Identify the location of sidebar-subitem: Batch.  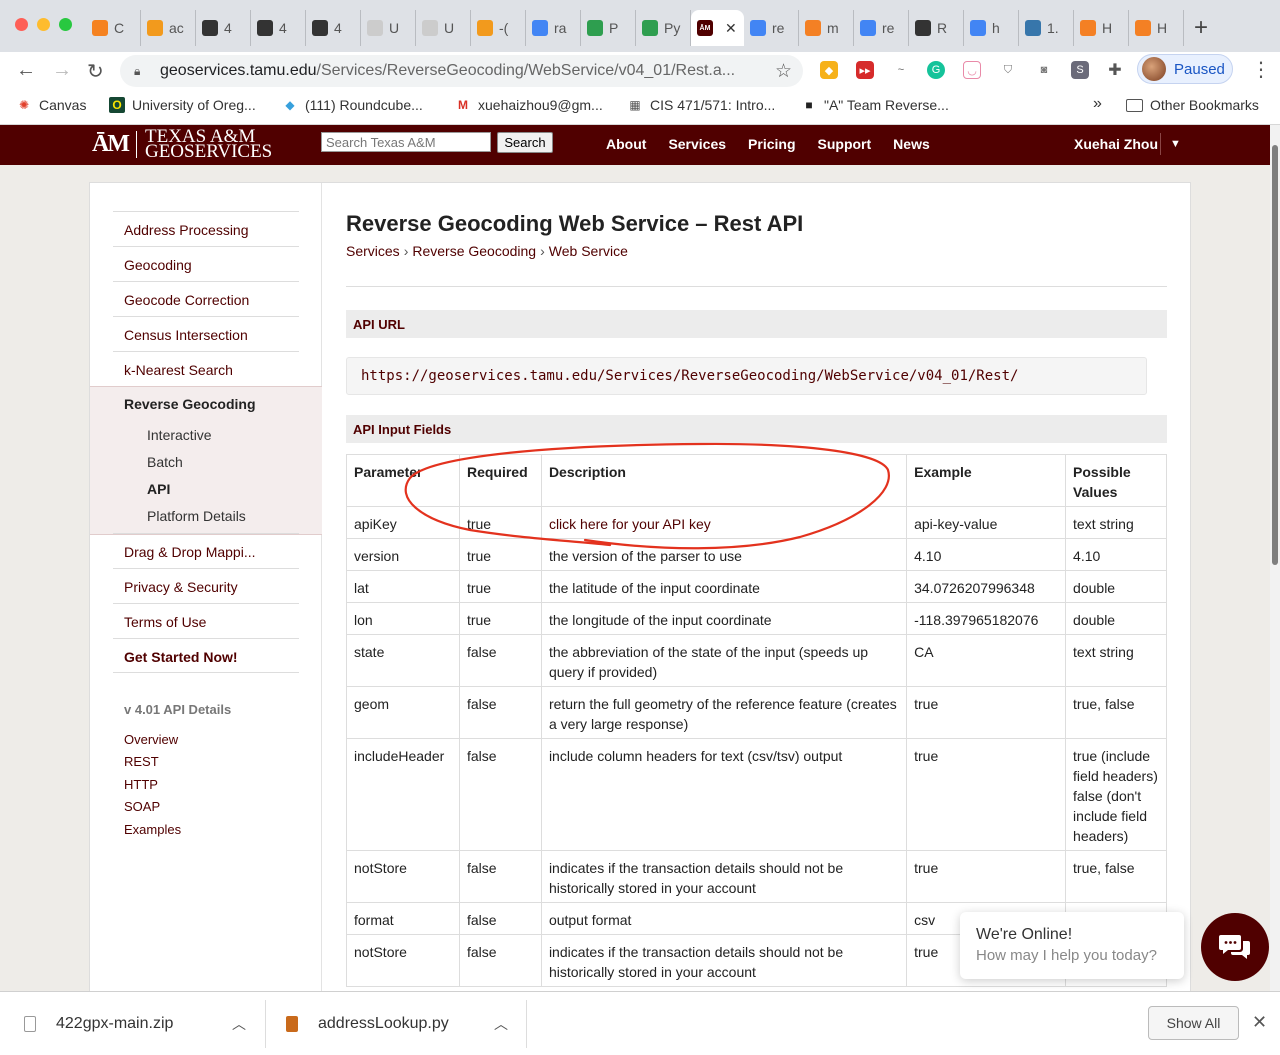
(165, 462).